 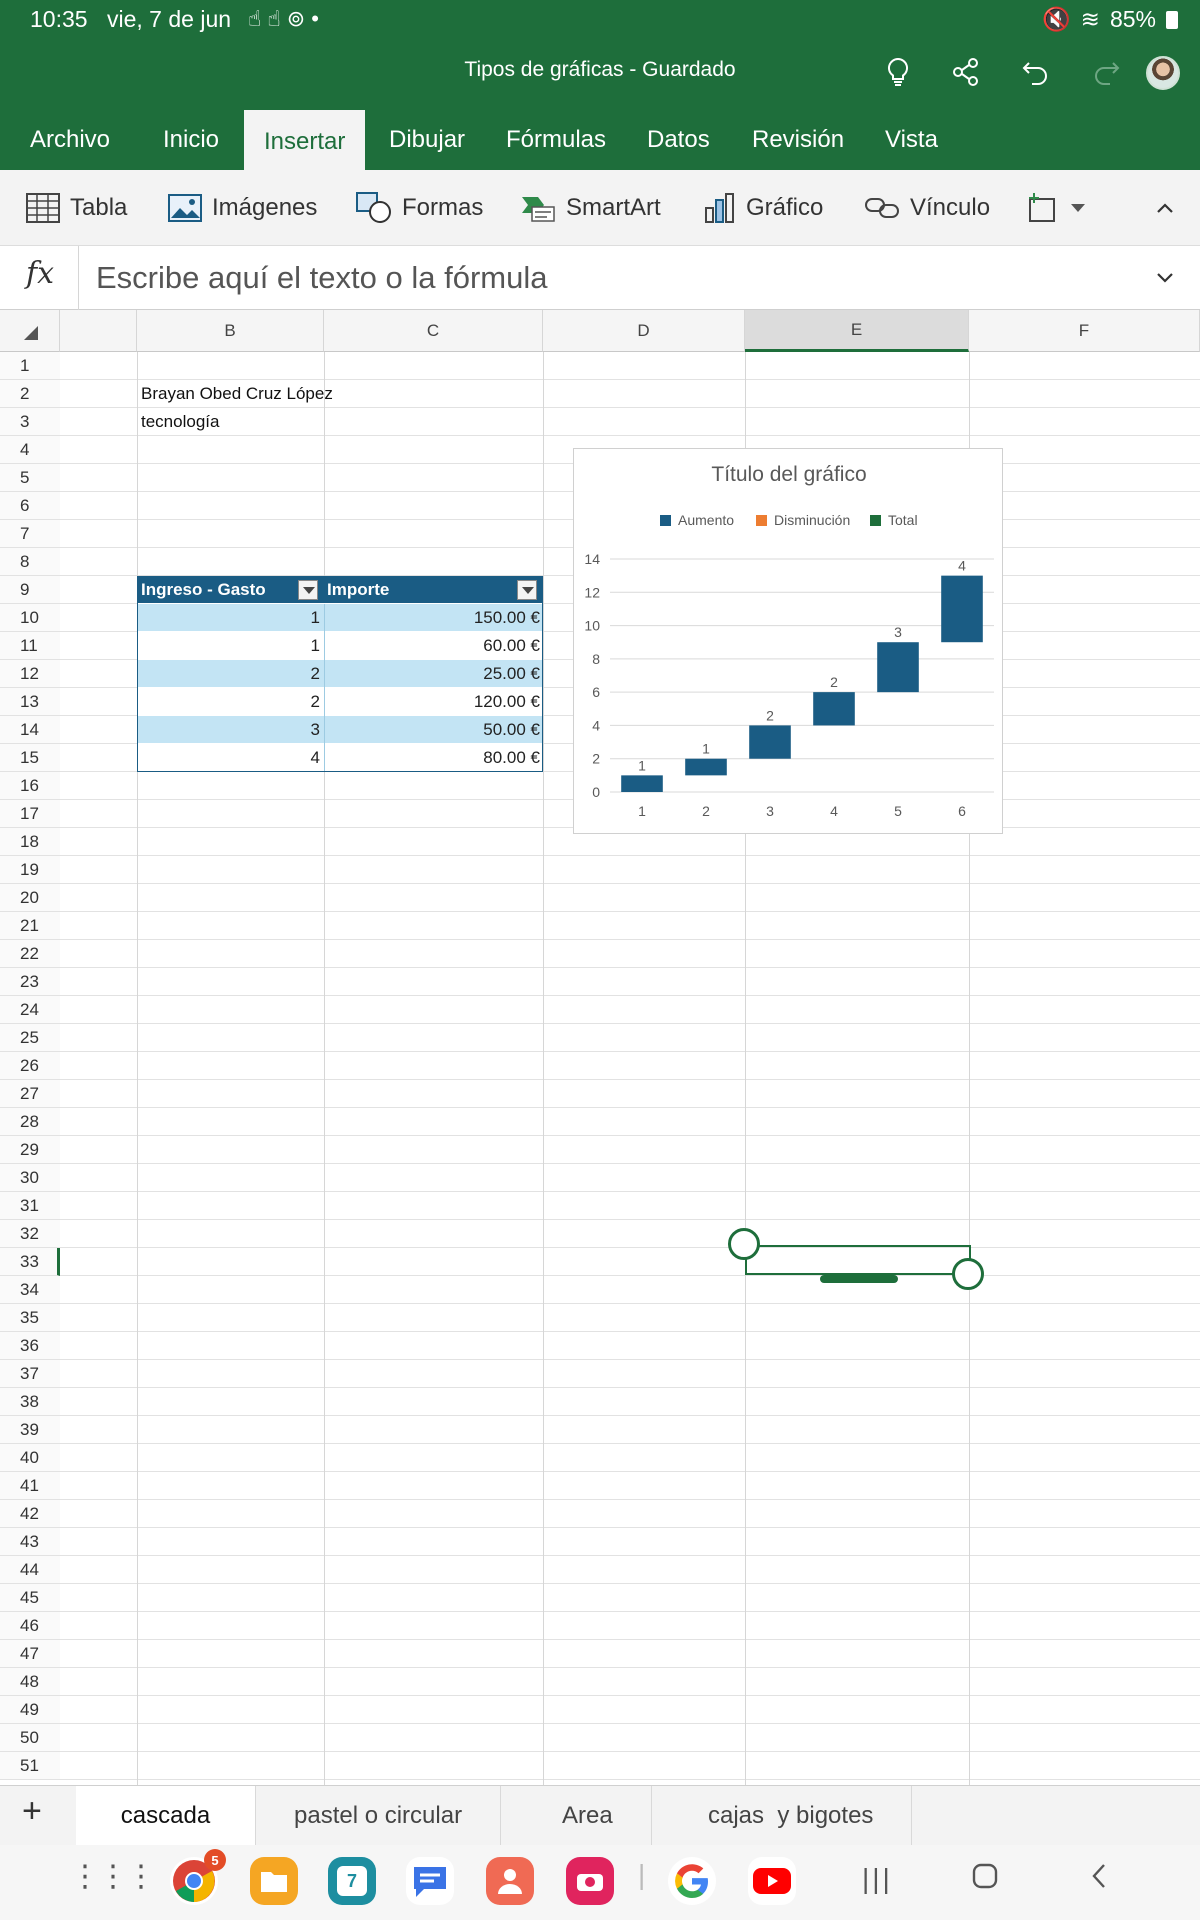 I want to click on row-header: 49, so click(x=30, y=1710).